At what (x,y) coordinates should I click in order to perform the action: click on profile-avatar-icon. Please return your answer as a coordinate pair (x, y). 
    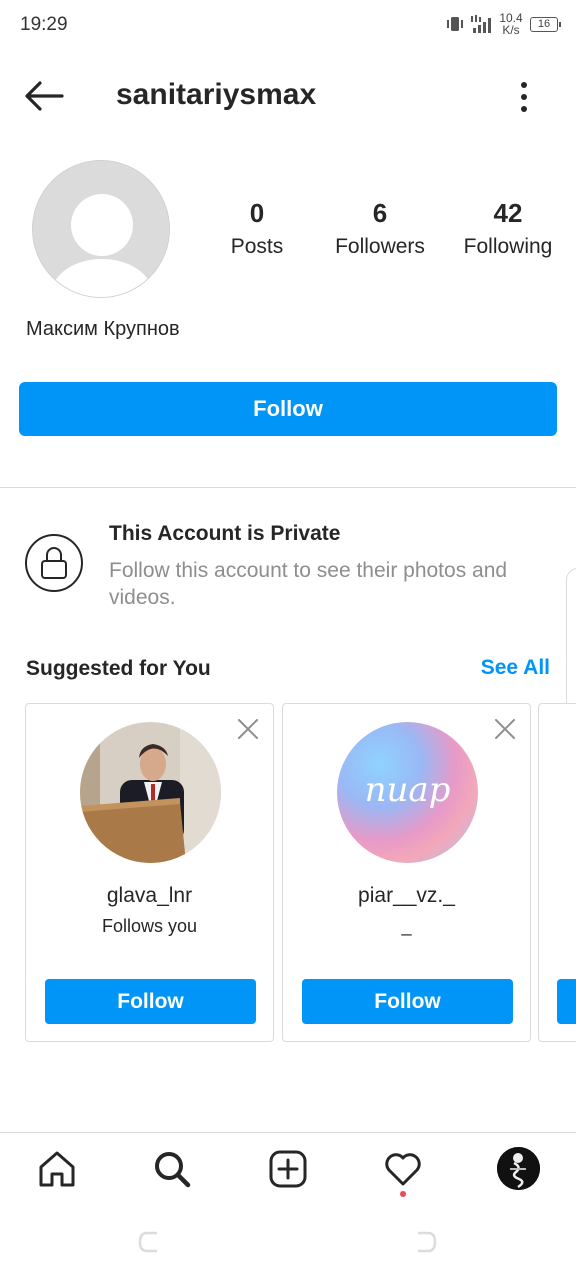
    Looking at the image, I should click on (518, 1168).